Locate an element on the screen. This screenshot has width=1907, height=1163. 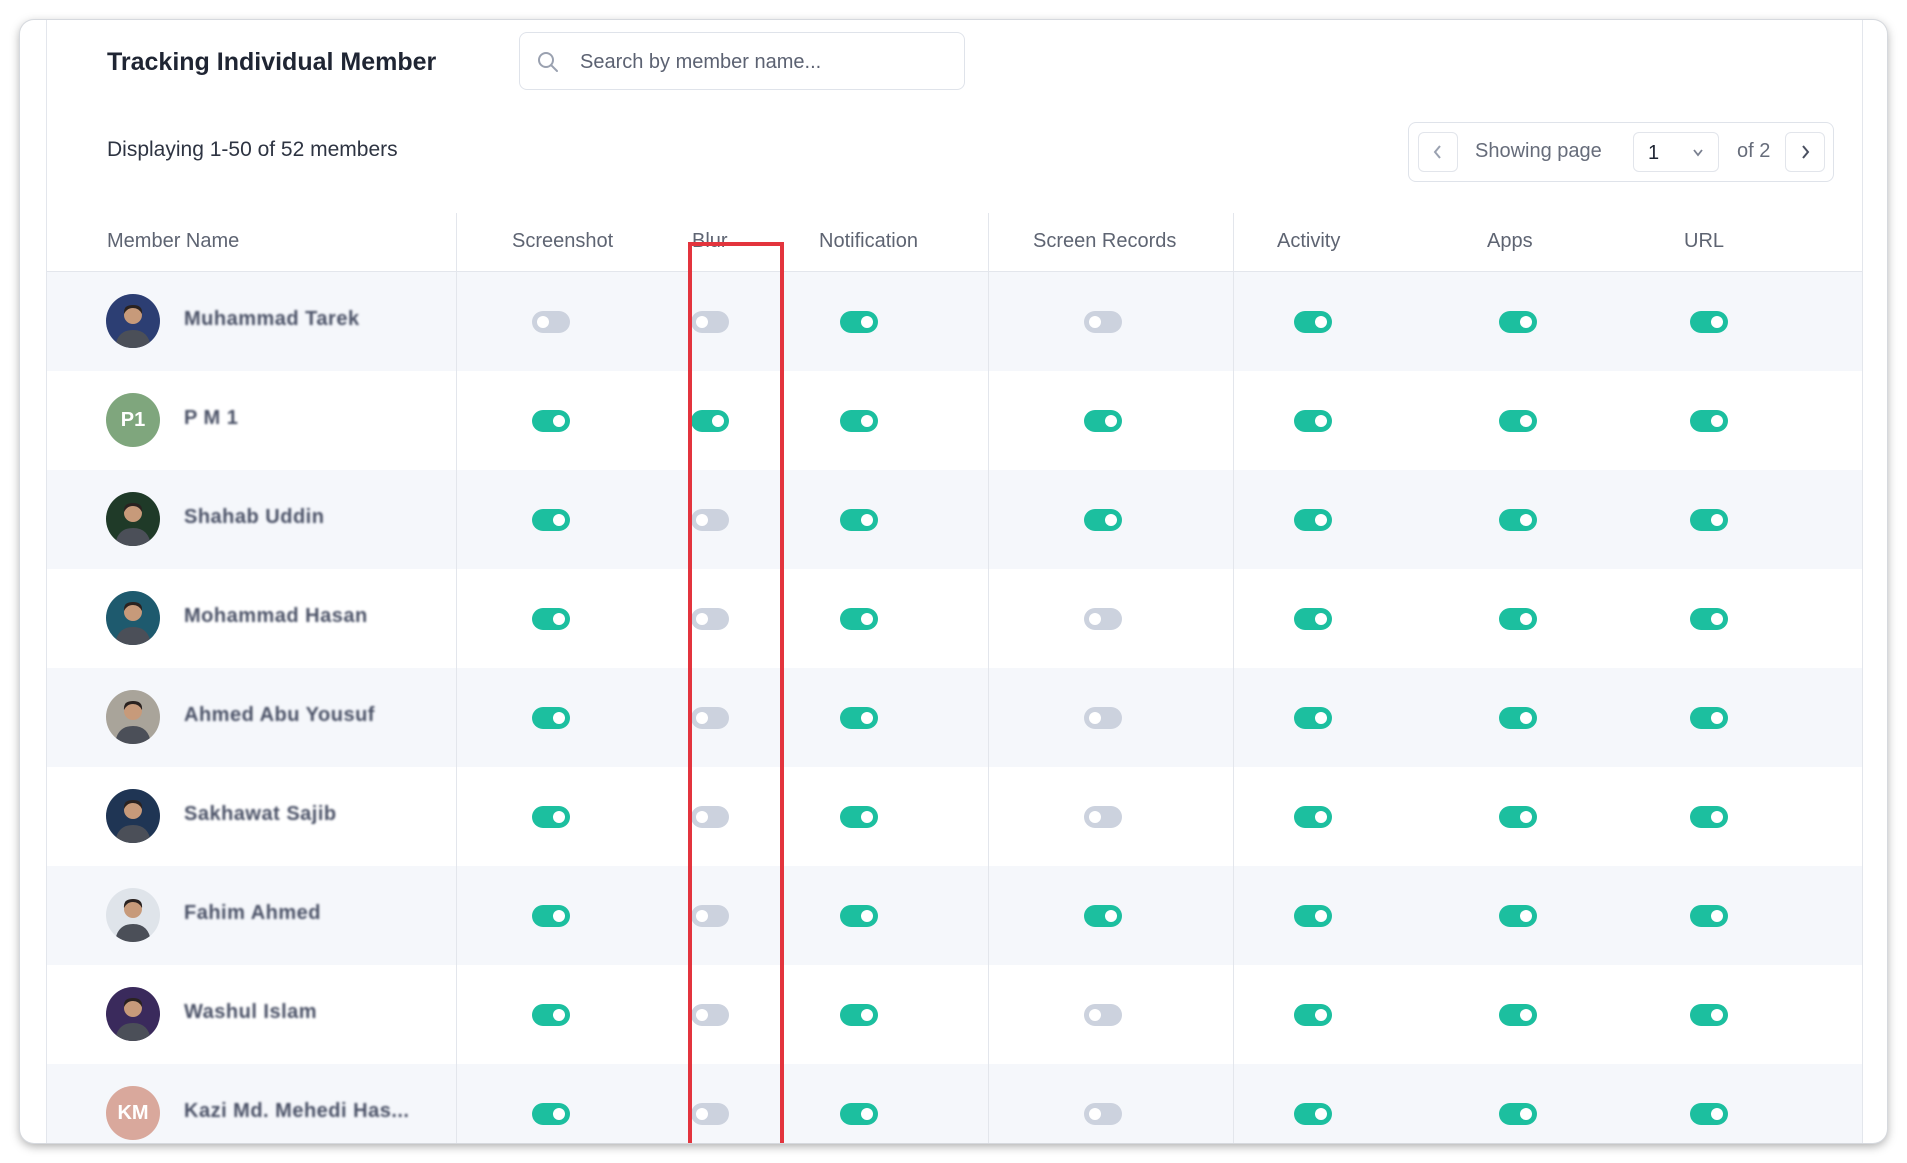
column-header-screenshot: Screenshot is located at coordinates (562, 241).